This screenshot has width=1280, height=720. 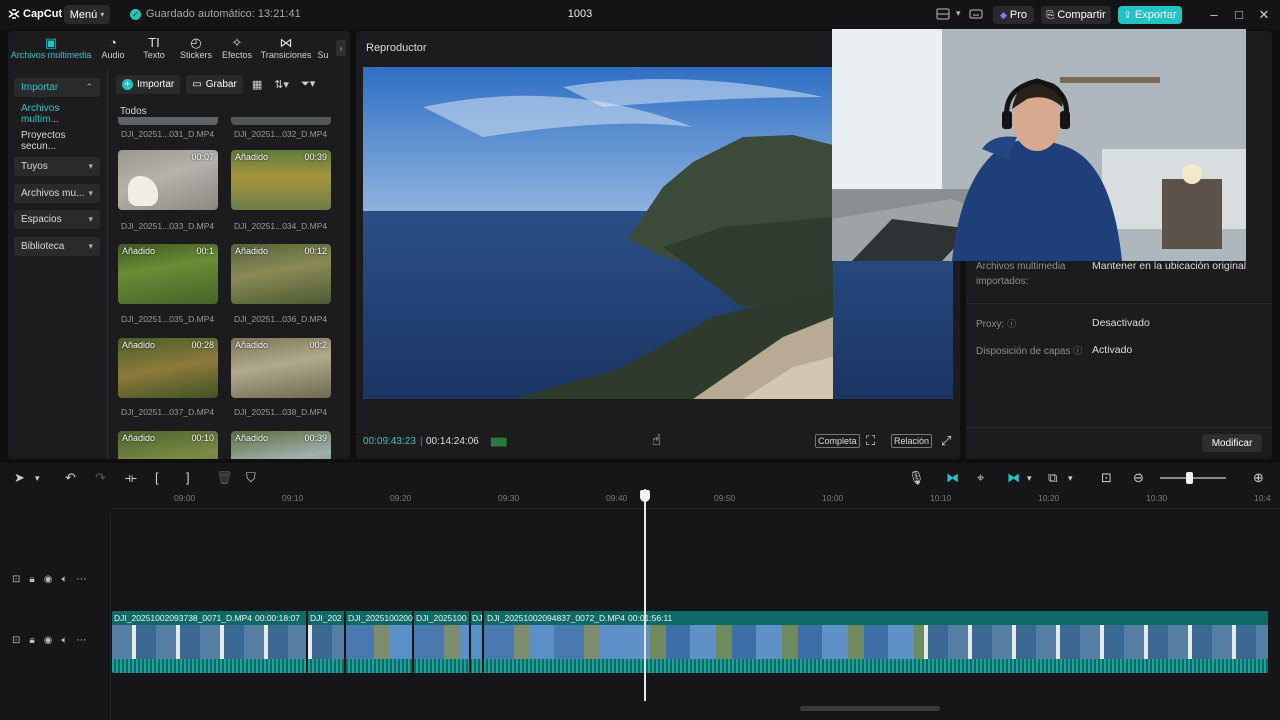 I want to click on microphone-icon: 🎙, so click(x=916, y=478).